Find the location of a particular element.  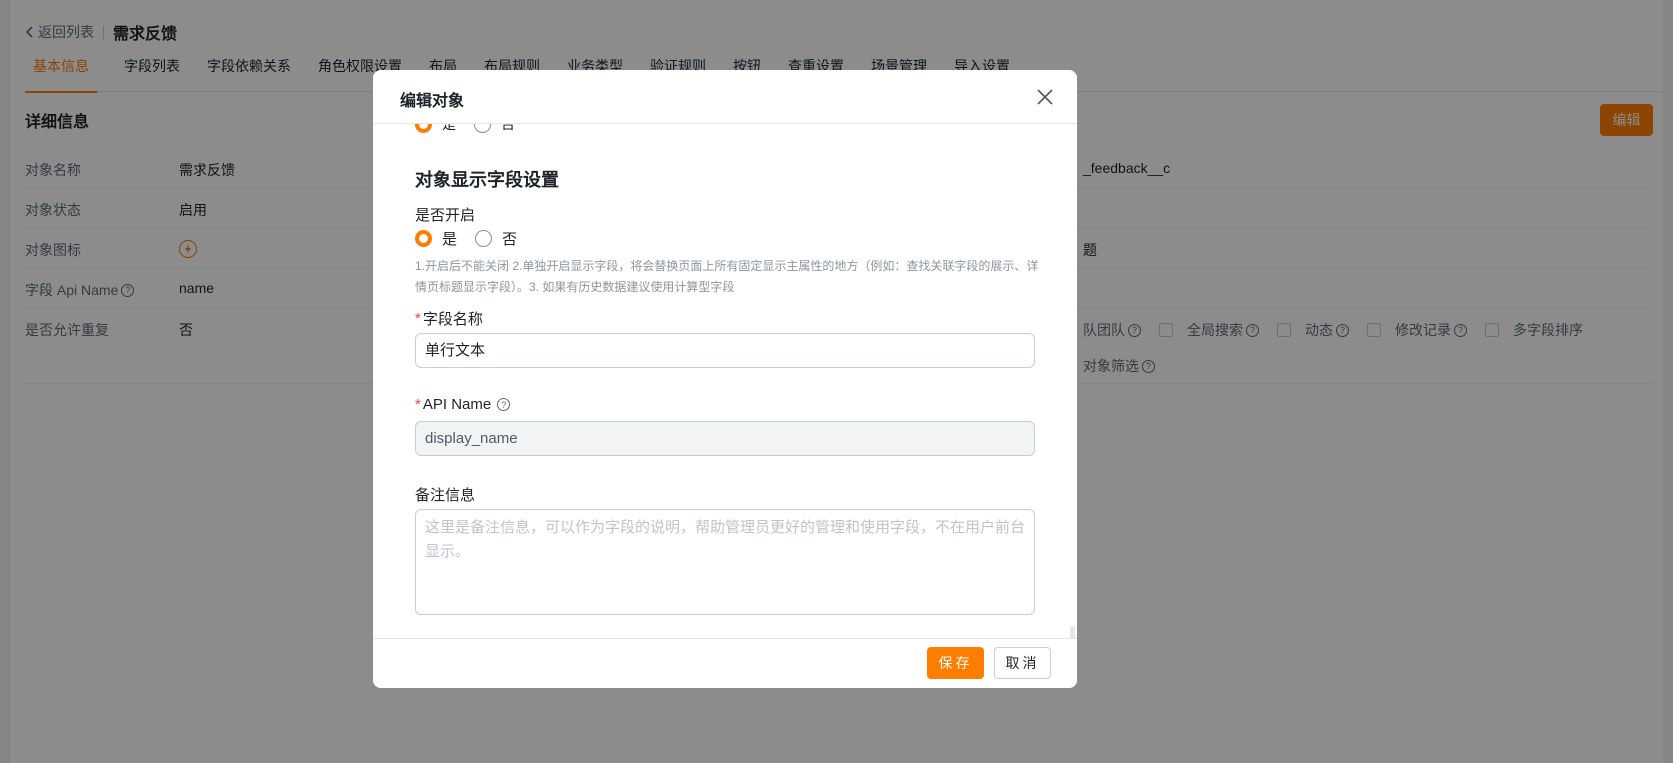

help-icon: ? is located at coordinates (504, 404).